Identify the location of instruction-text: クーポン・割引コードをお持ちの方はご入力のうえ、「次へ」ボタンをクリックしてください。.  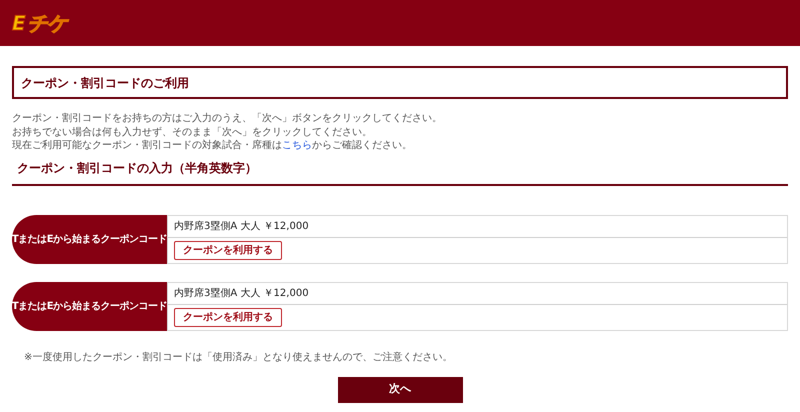
(227, 119).